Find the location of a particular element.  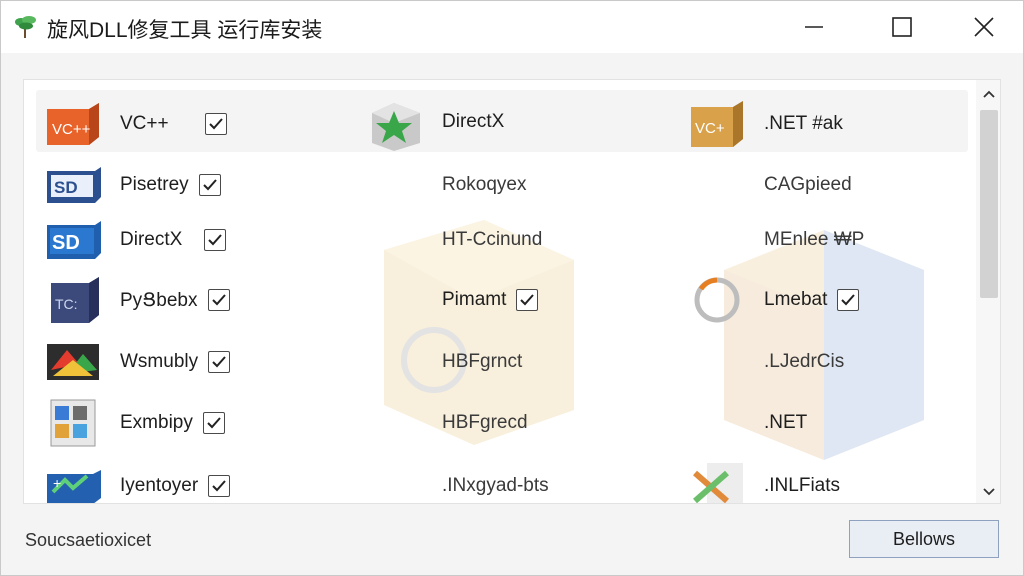

item-label: Rokoqyex is located at coordinates (484, 184).